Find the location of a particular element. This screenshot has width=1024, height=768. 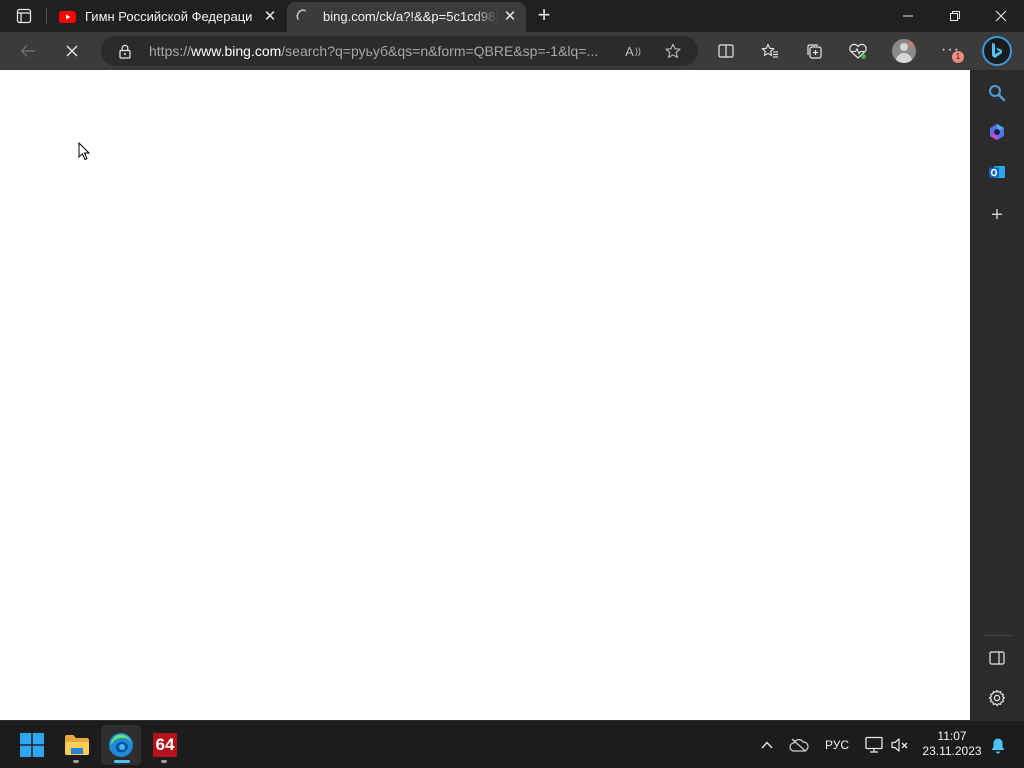

start-button is located at coordinates (32, 745).